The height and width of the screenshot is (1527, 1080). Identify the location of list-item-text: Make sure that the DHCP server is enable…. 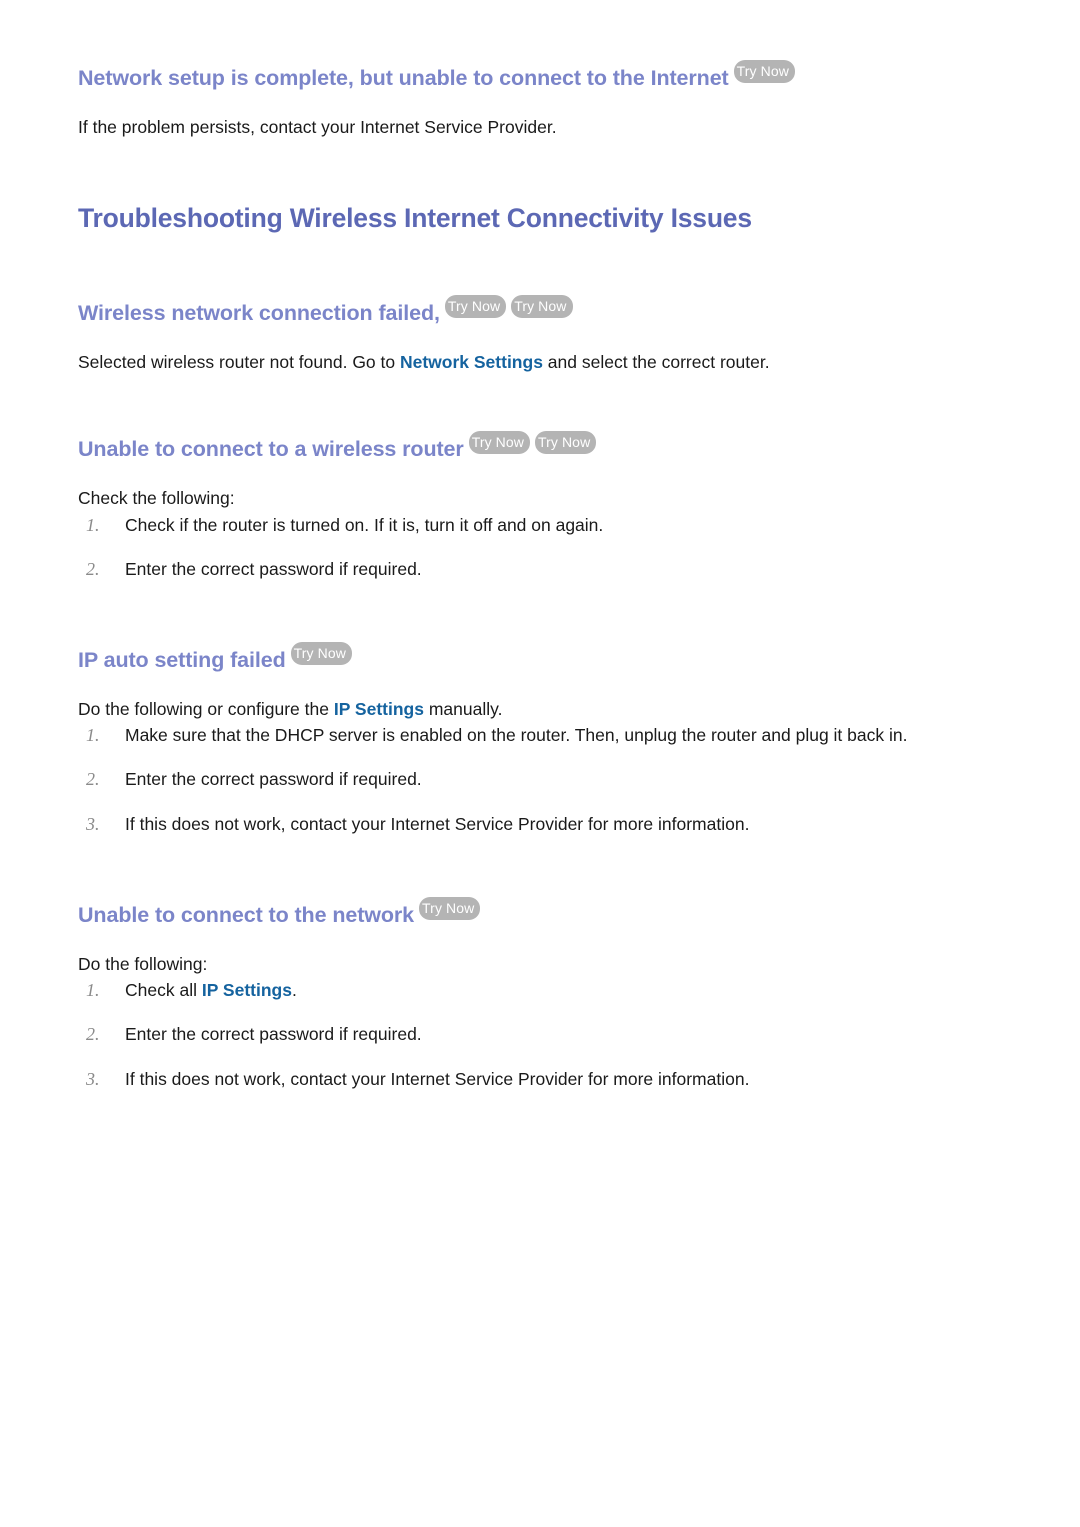
(516, 735).